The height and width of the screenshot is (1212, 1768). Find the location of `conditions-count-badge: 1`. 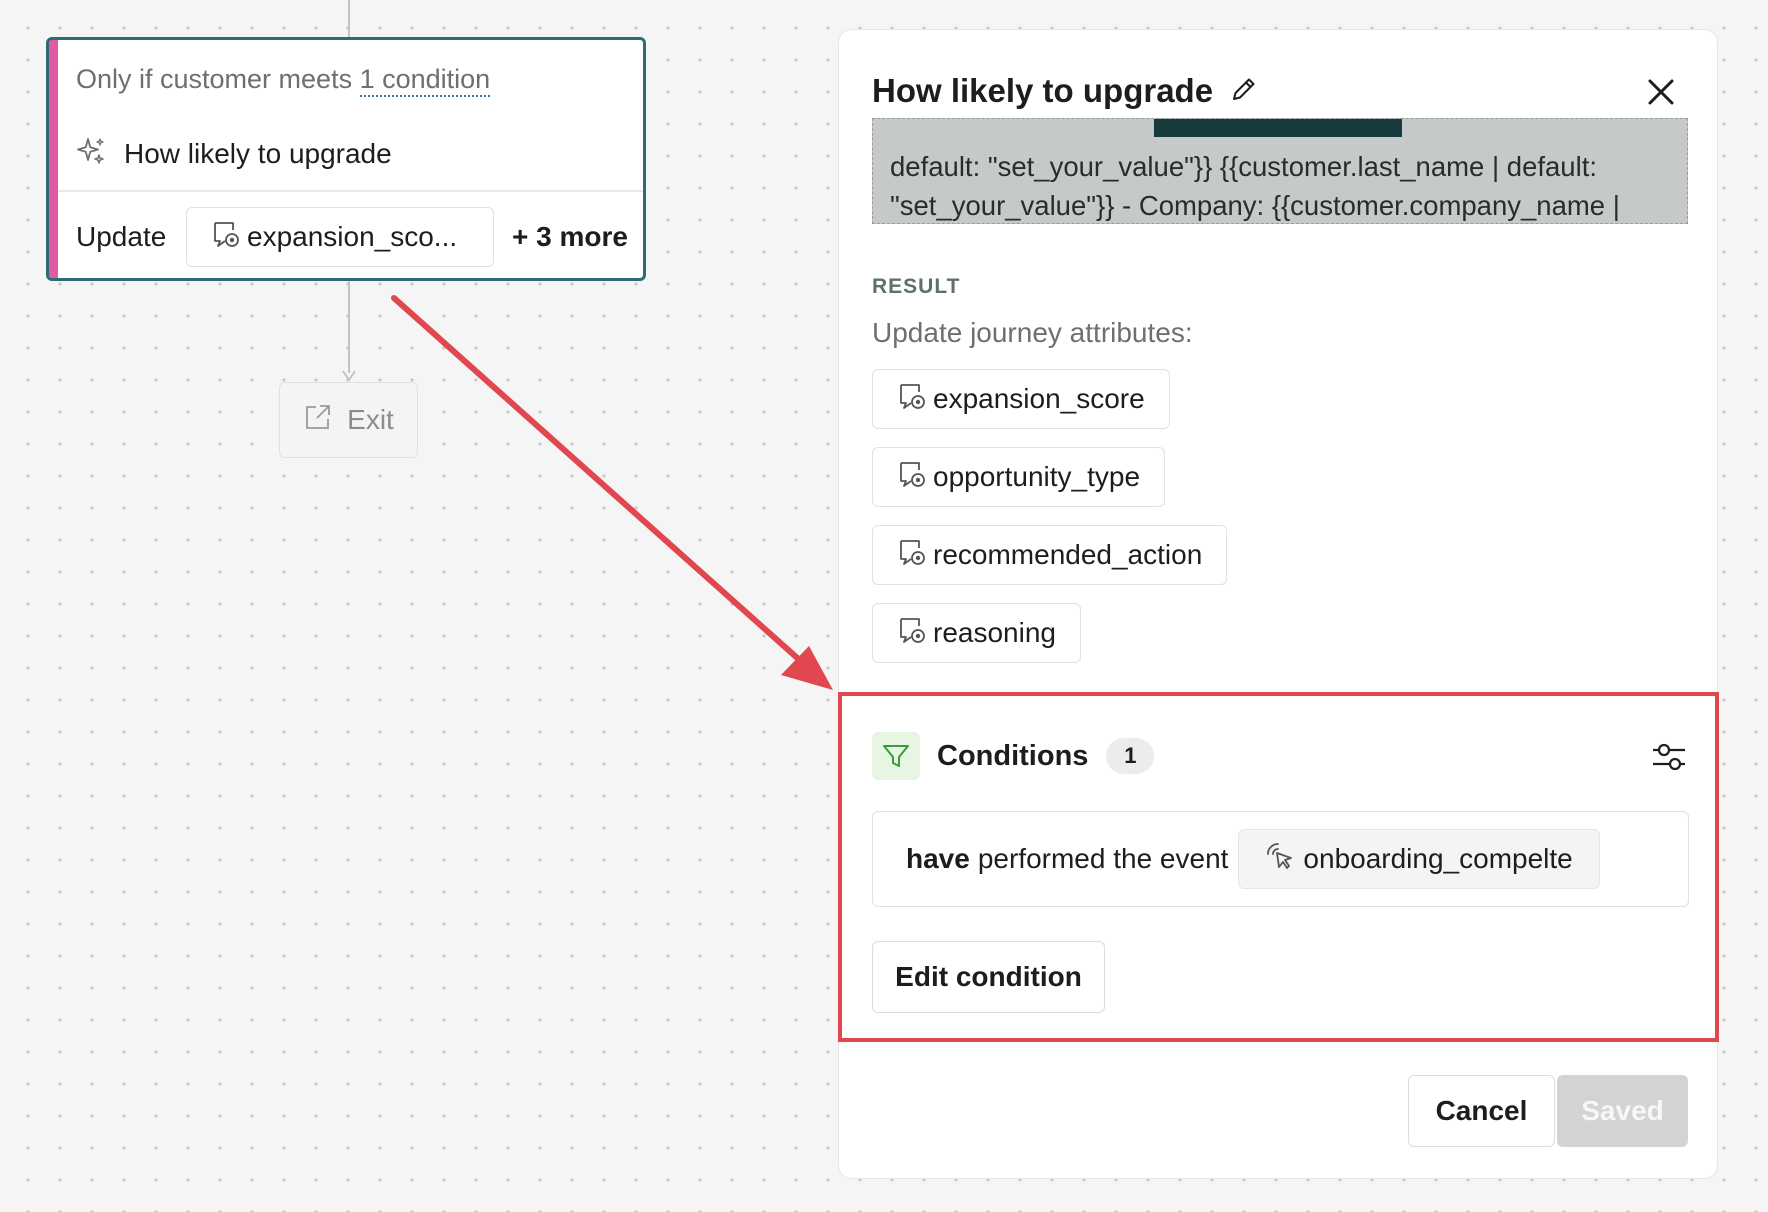

conditions-count-badge: 1 is located at coordinates (1130, 756).